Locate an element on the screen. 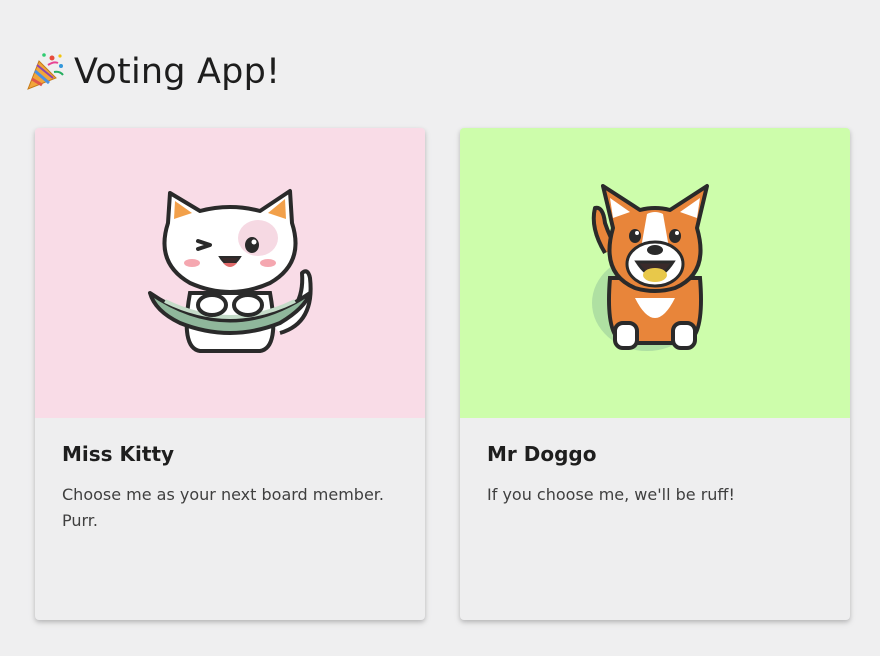 This screenshot has width=880, height=656. cat-icon is located at coordinates (230, 271).